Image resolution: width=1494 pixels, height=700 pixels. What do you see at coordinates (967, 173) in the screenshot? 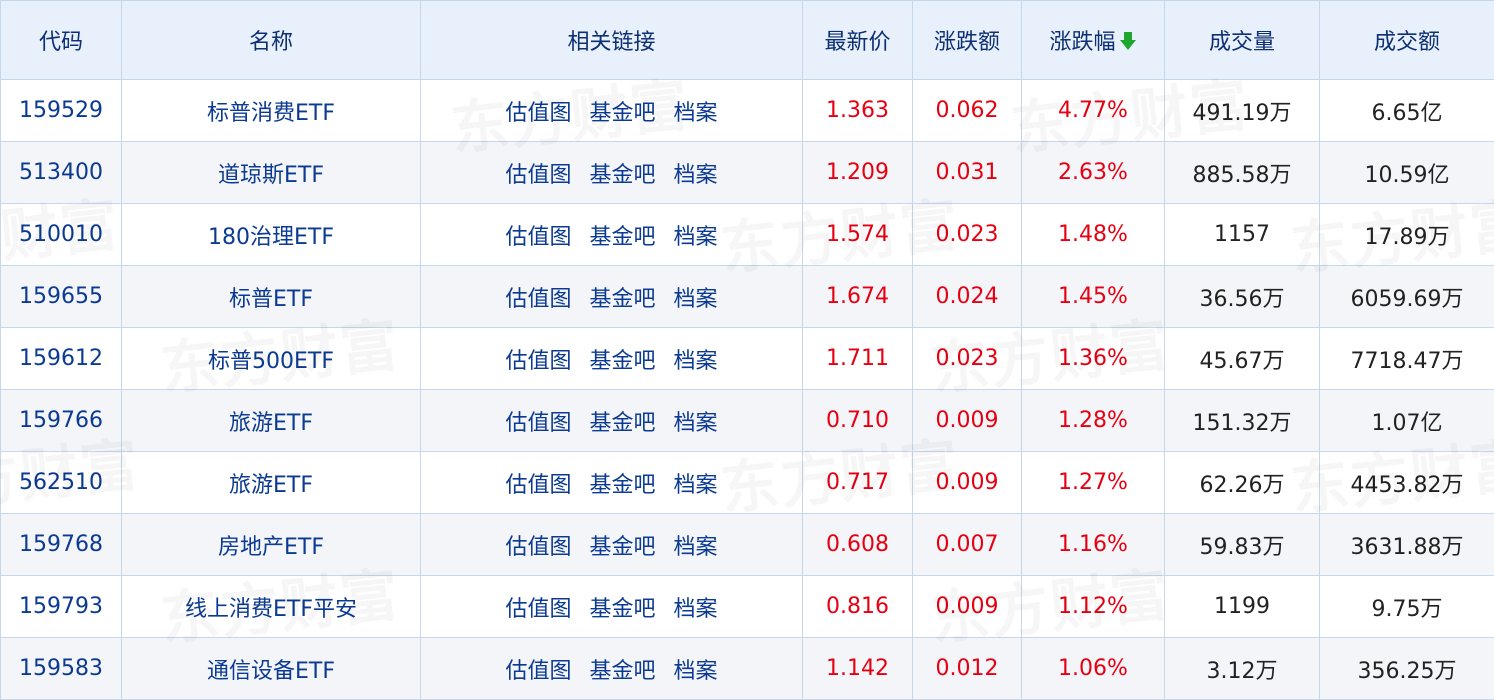
I see `cell-change: 0.031` at bounding box center [967, 173].